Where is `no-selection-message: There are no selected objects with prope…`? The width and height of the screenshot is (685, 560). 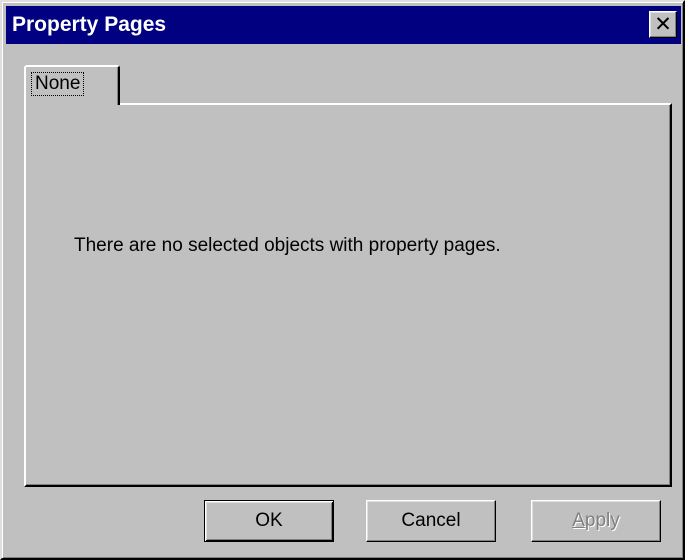 no-selection-message: There are no selected objects with prope… is located at coordinates (287, 245).